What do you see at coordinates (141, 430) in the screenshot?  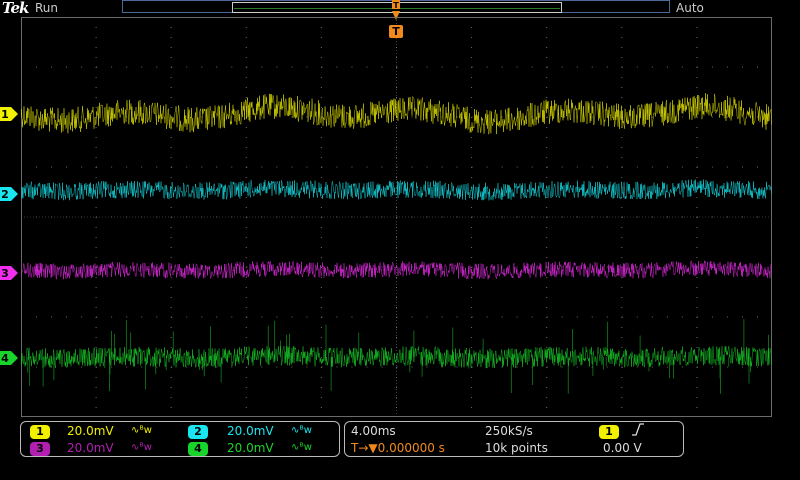 I see `ch1-bw-limit-icon: ∿ᴮw` at bounding box center [141, 430].